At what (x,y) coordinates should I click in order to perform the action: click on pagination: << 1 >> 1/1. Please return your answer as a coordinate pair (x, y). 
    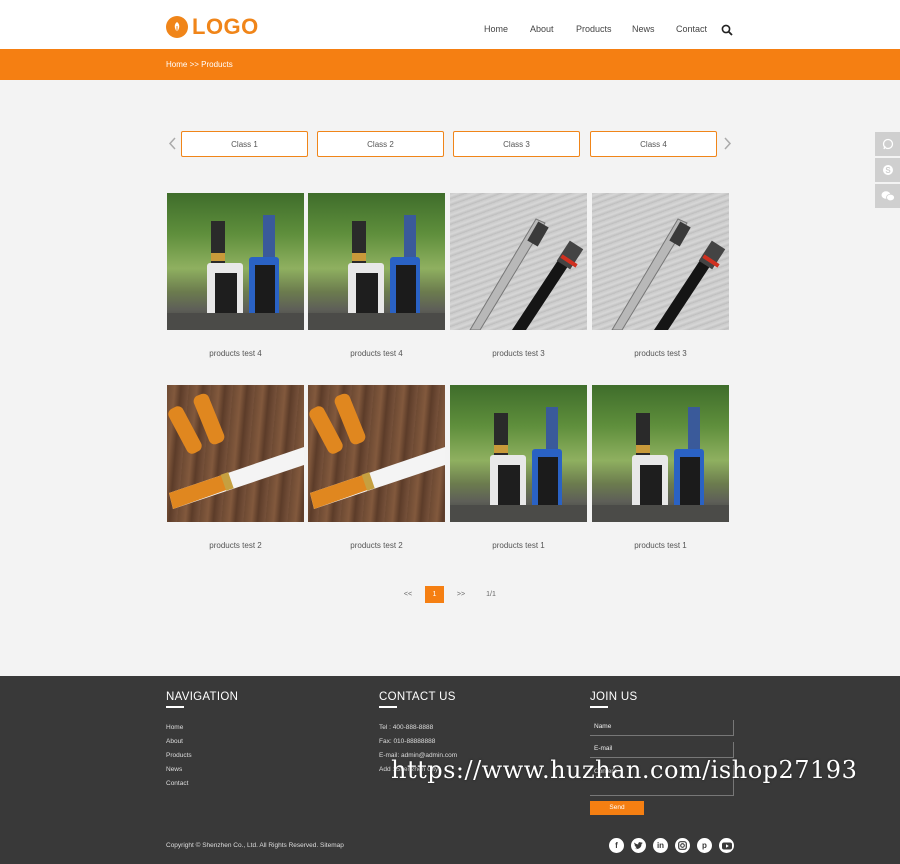
    Looking at the image, I should click on (450, 594).